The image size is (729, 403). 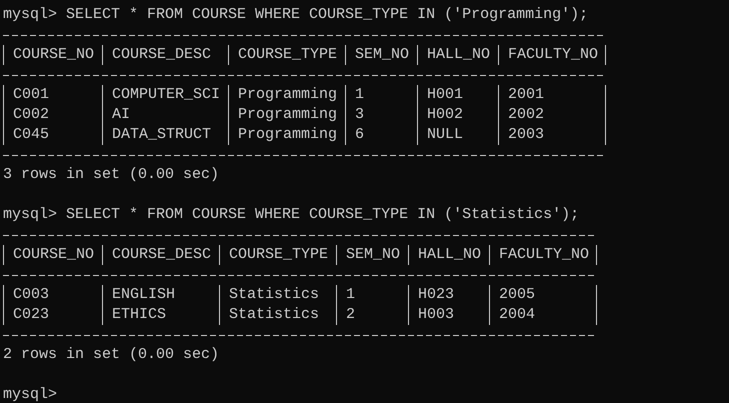 What do you see at coordinates (457, 115) in the screenshot?
I see `table-cell: H002` at bounding box center [457, 115].